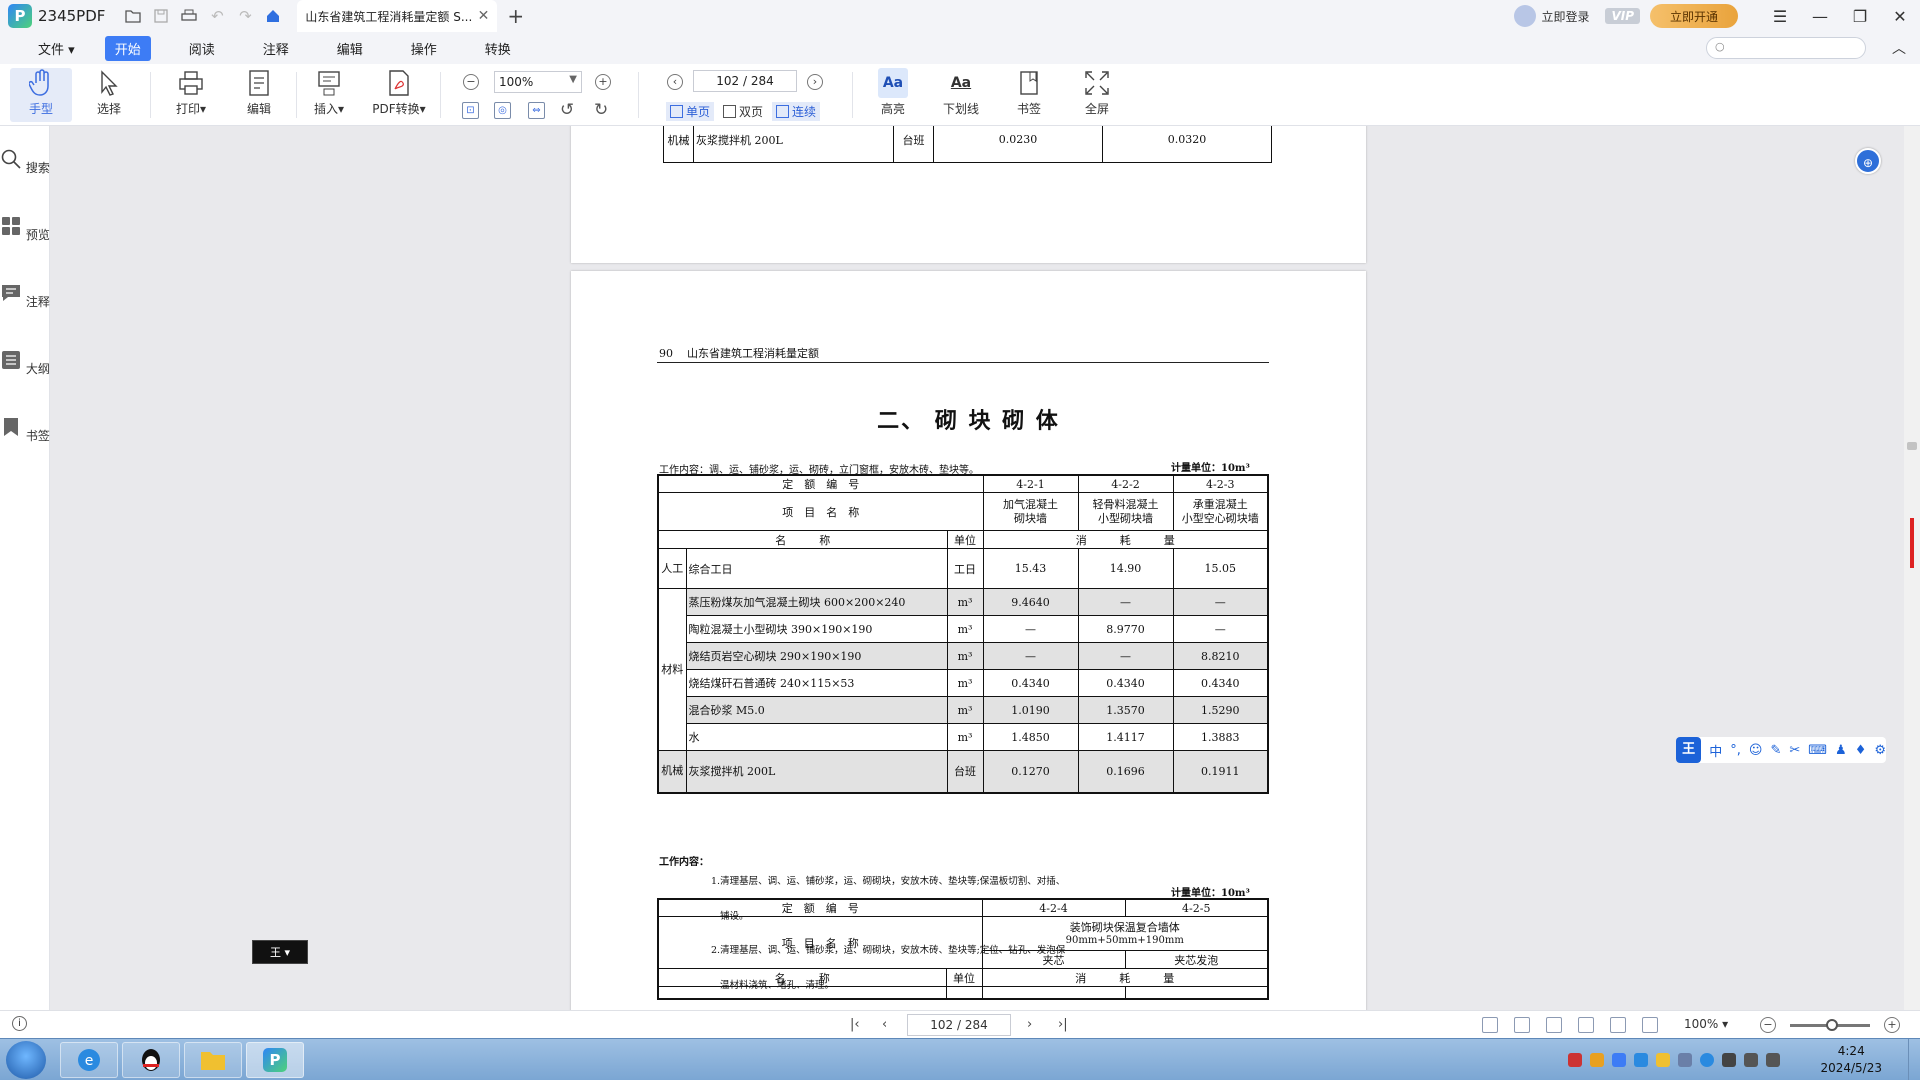  I want to click on single-page-button: 单页, so click(690, 111).